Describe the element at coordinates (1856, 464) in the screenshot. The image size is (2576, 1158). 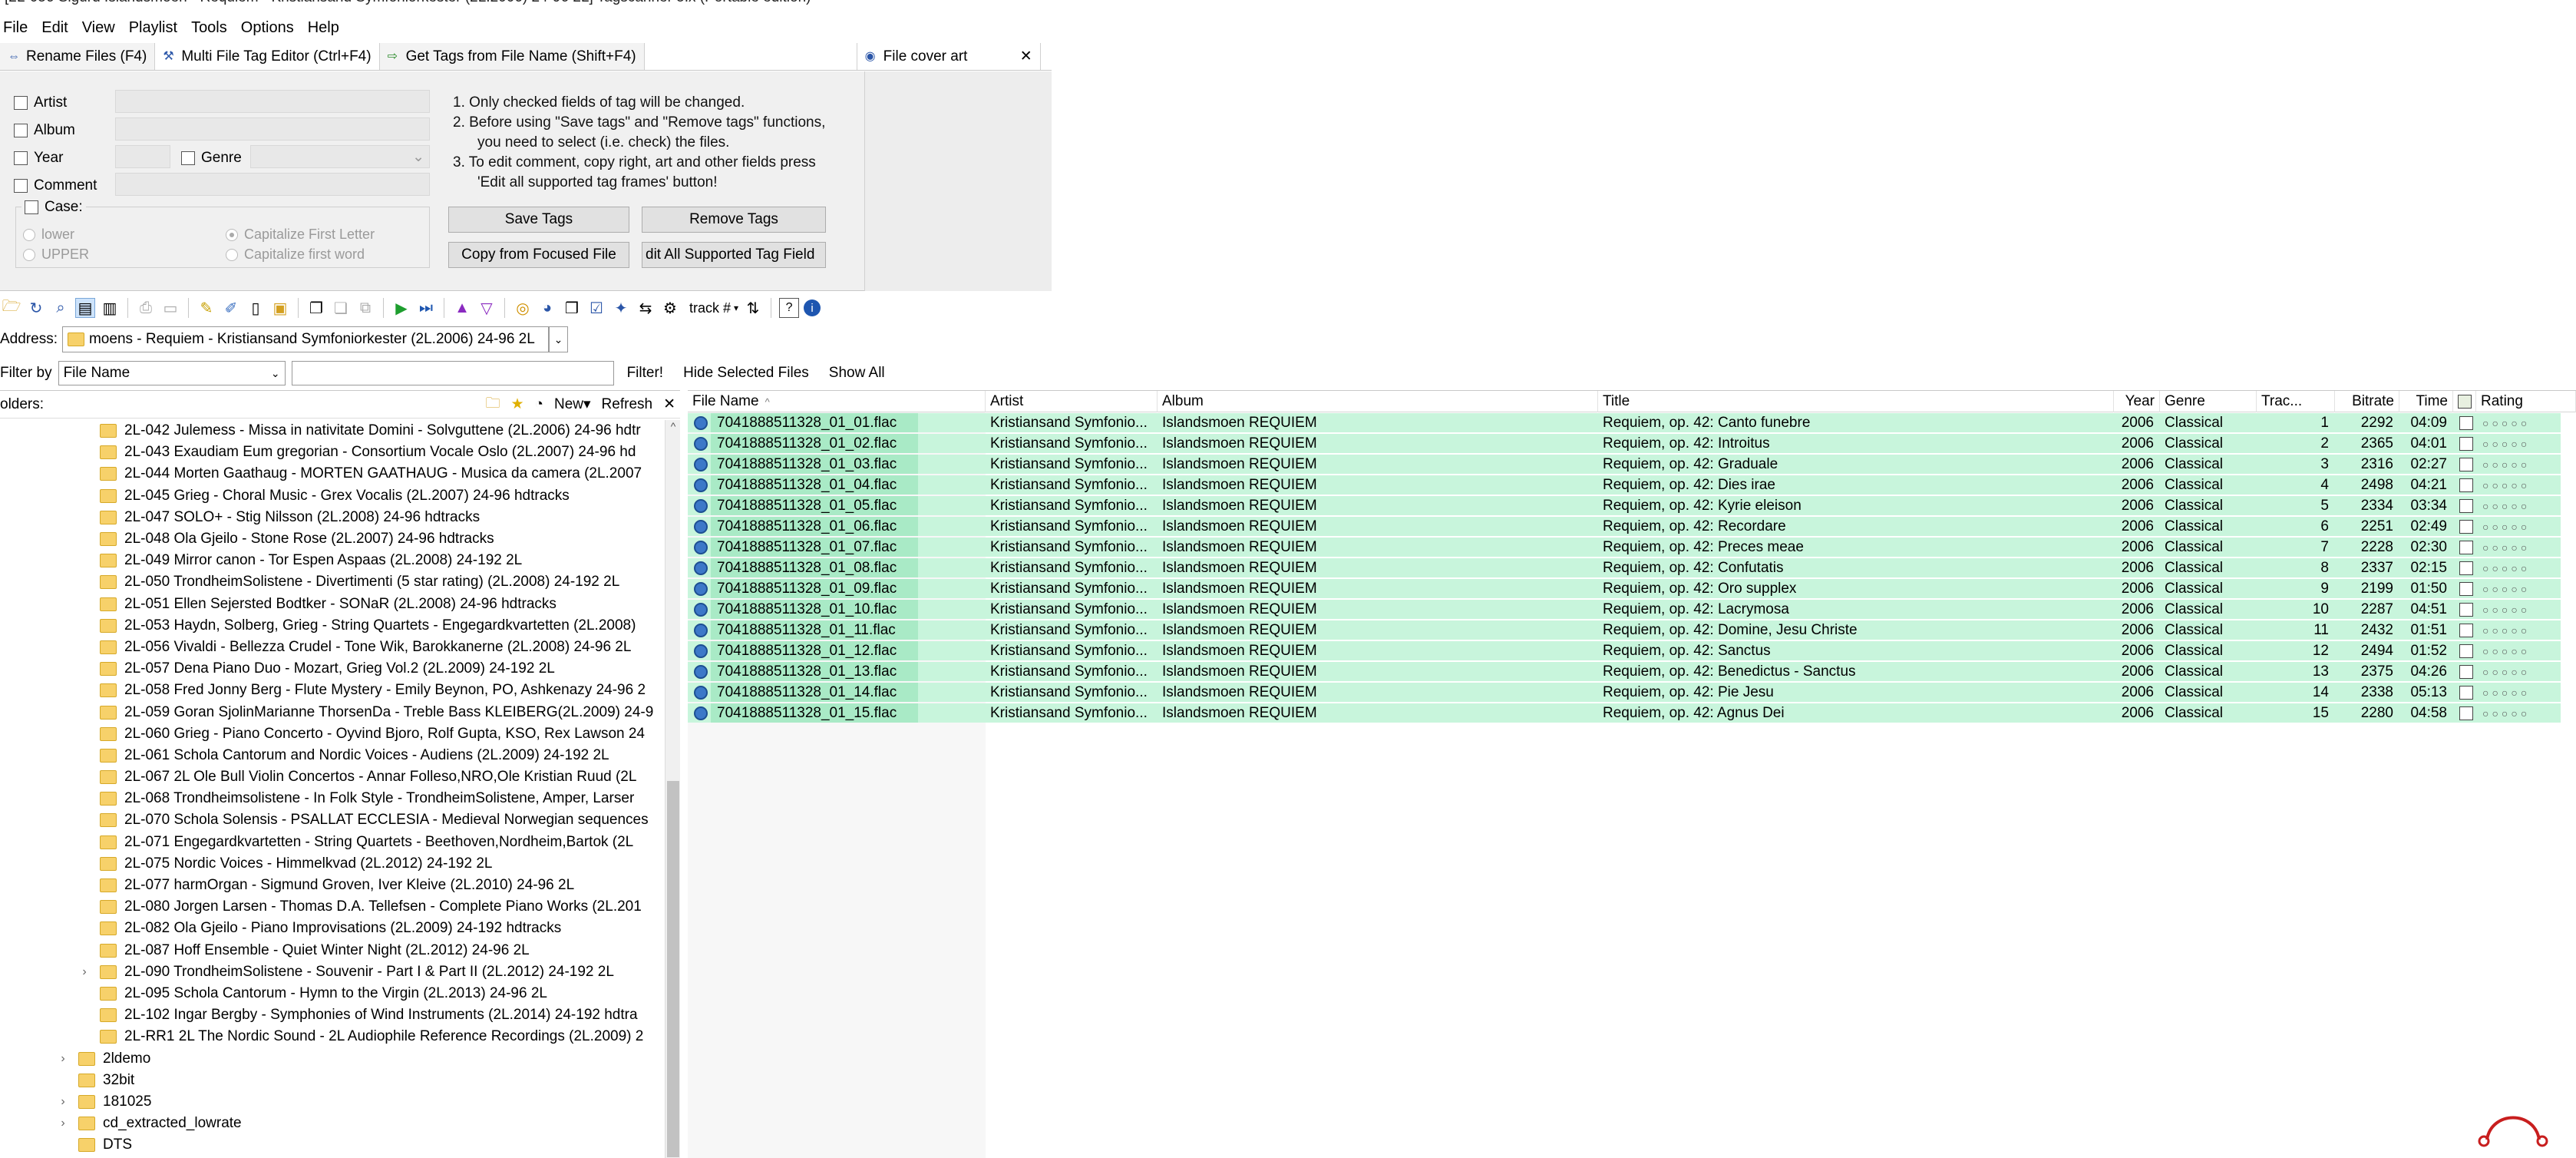
I see `cell-title: Requiem, op. 42: Graduale` at that location.